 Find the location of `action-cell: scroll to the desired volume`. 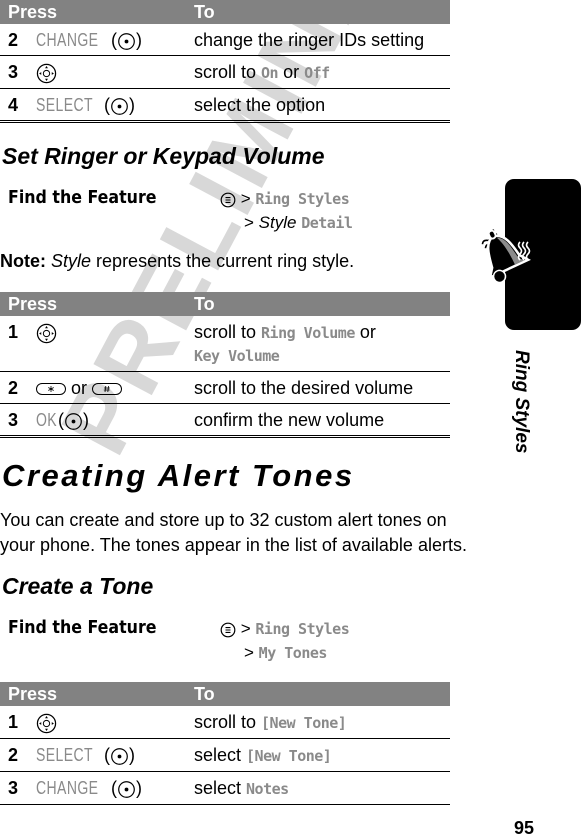

action-cell: scroll to the desired volume is located at coordinates (322, 387).